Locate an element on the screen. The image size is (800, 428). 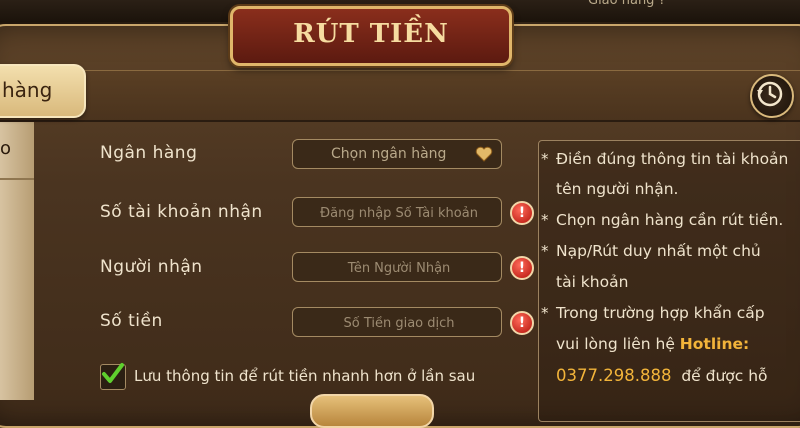
receiver-input is located at coordinates (399, 268).